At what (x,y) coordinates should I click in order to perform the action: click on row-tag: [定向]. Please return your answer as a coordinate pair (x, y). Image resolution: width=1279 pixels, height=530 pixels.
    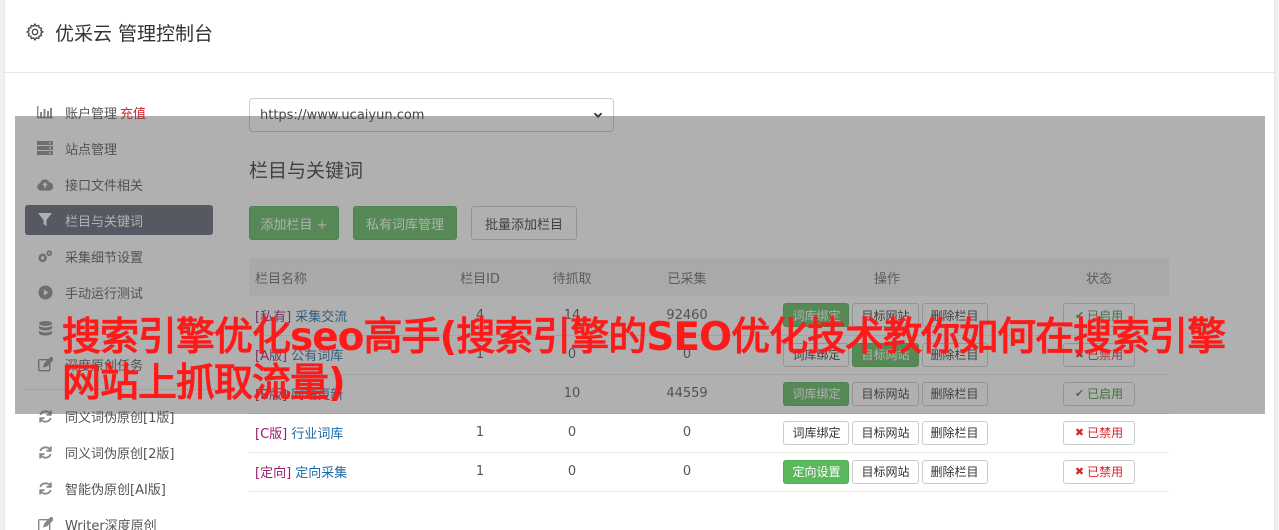
    Looking at the image, I should click on (273, 473).